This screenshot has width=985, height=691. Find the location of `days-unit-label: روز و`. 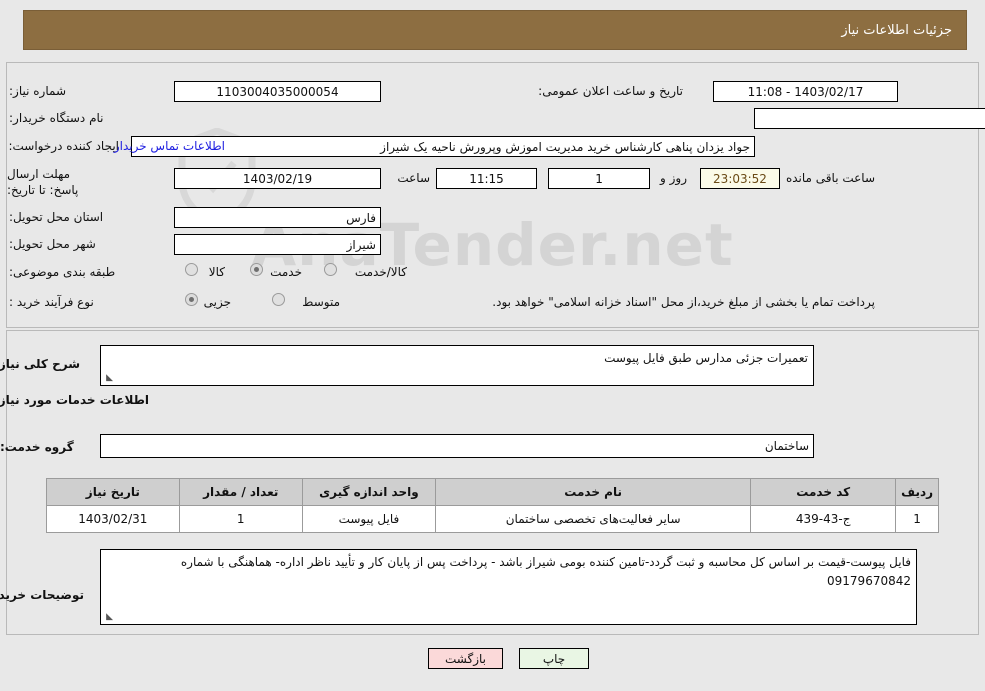

days-unit-label: روز و is located at coordinates (673, 178).